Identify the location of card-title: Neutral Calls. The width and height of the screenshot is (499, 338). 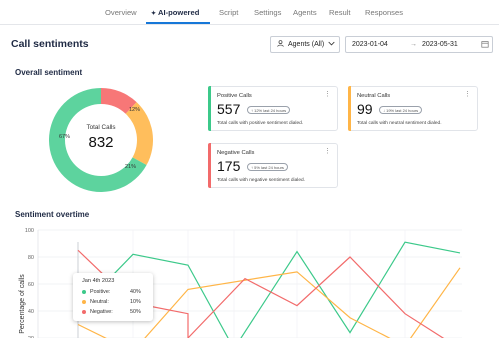
(374, 96).